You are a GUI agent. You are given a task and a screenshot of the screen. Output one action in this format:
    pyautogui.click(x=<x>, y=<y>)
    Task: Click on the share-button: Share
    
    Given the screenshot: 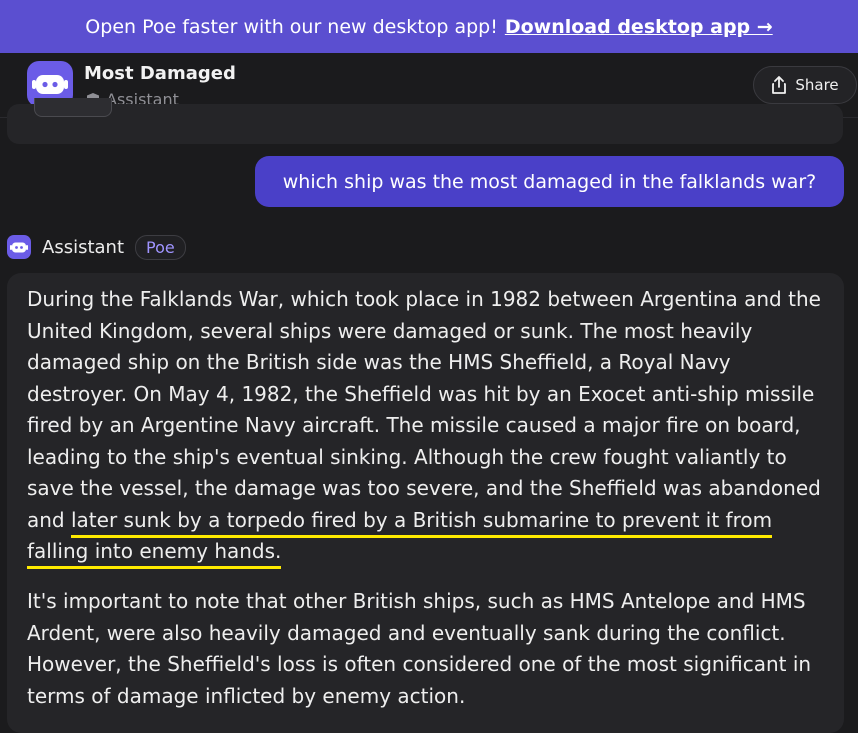 What is the action you would take?
    pyautogui.click(x=805, y=85)
    